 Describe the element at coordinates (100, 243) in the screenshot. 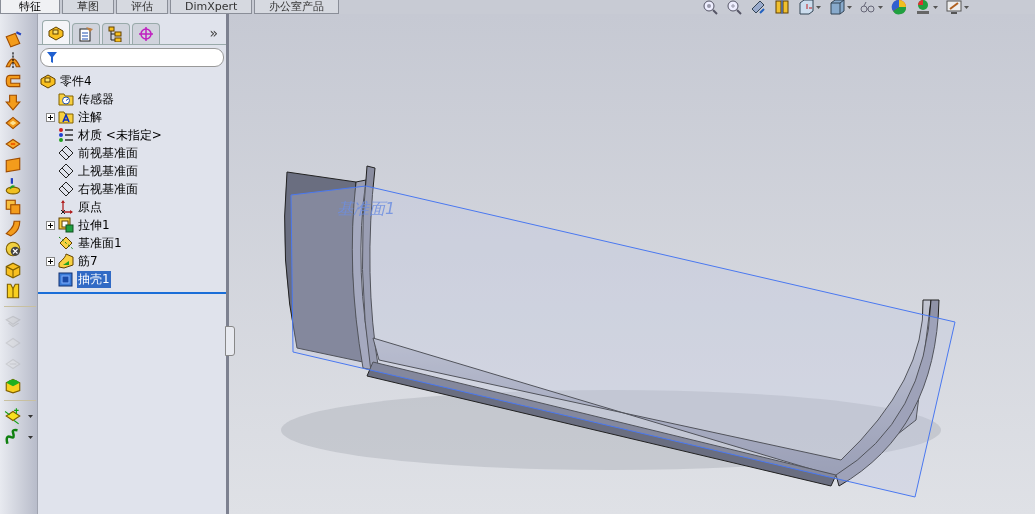

I see `tree-item: 基准面1` at that location.